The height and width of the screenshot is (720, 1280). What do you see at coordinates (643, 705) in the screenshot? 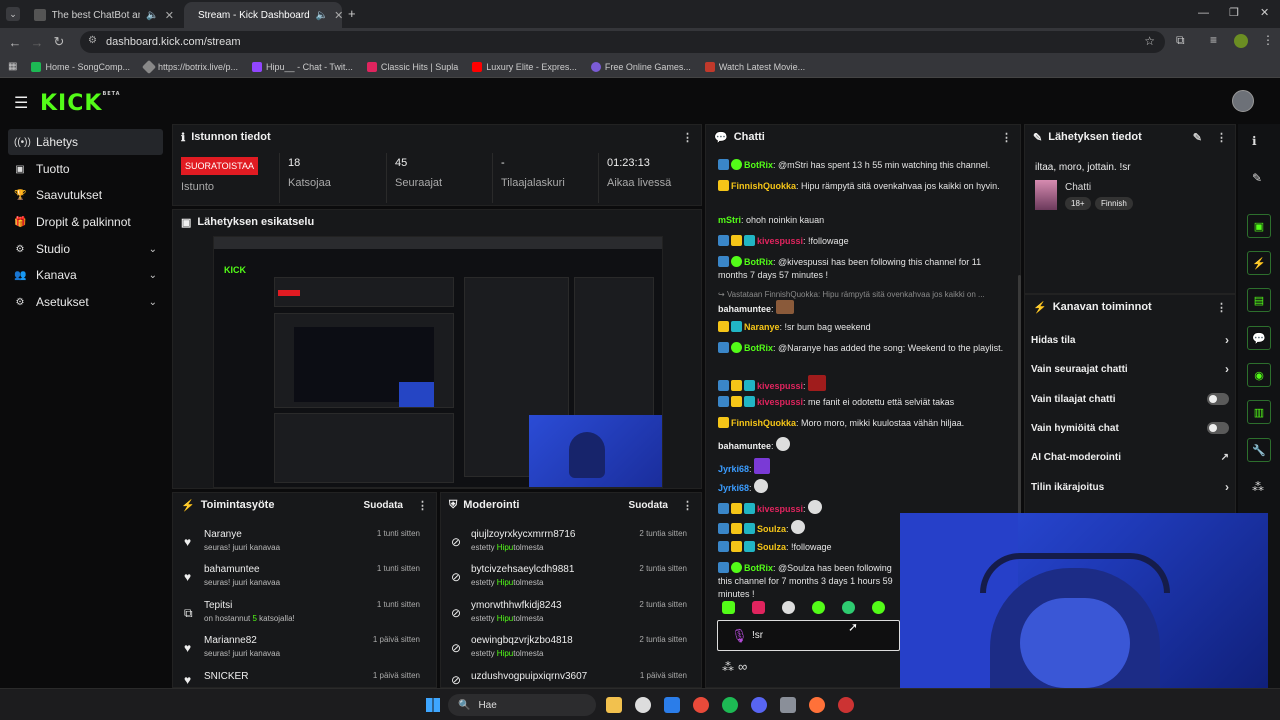
I see `obs-icon` at bounding box center [643, 705].